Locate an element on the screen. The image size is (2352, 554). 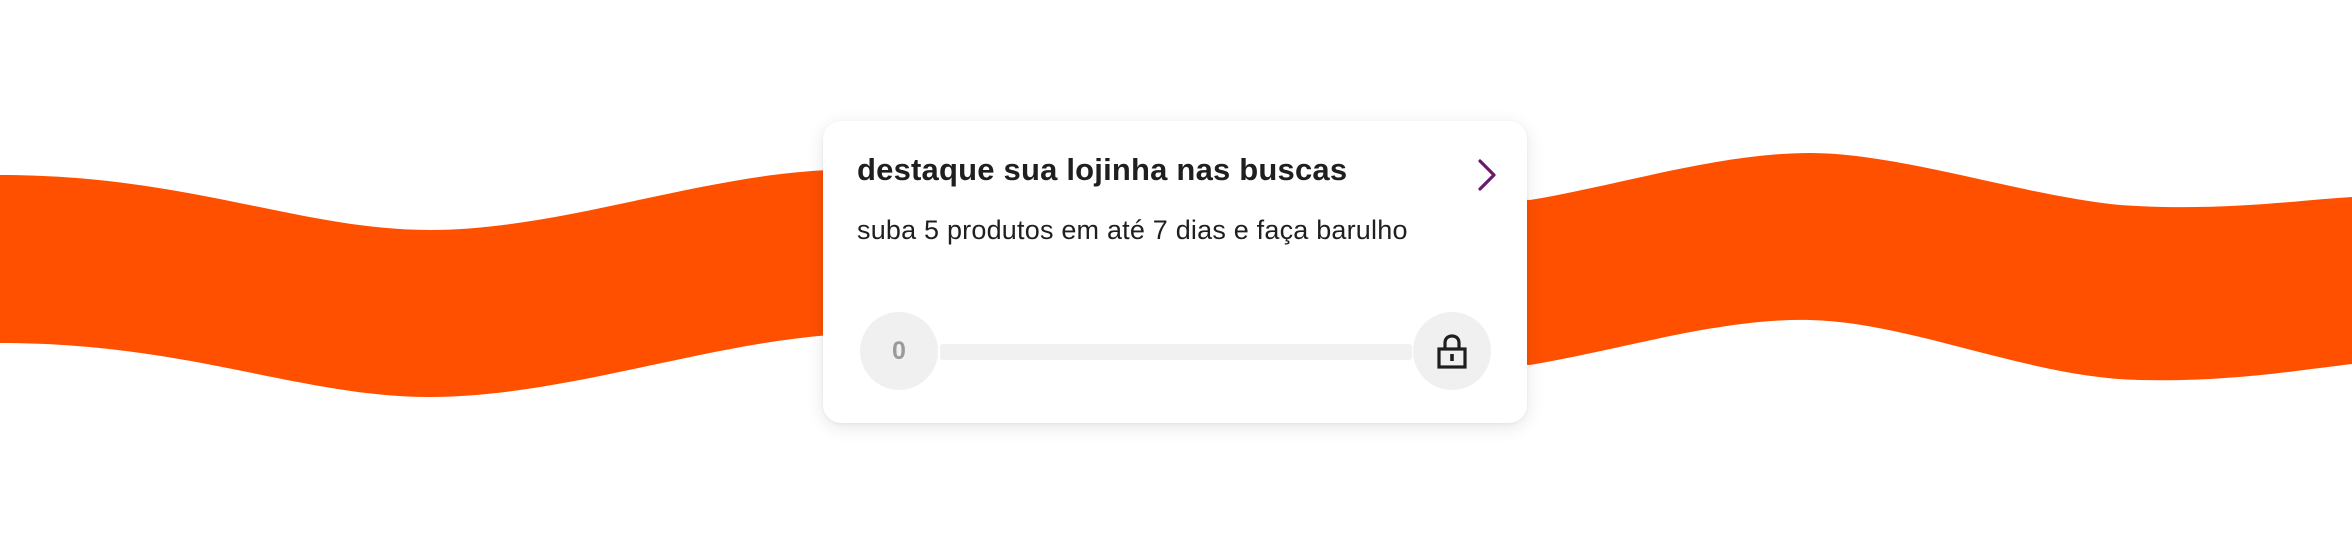
progress-tracker: 0 is located at coordinates (1187, 351).